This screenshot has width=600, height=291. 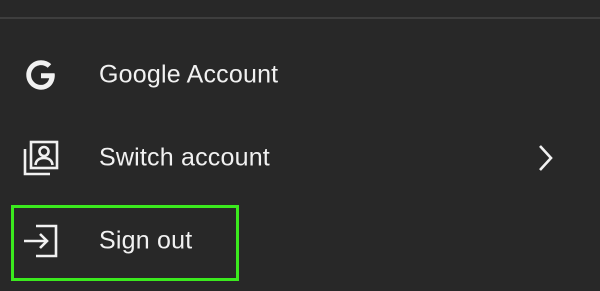 What do you see at coordinates (146, 240) in the screenshot?
I see `menu-item-label: Sign out` at bounding box center [146, 240].